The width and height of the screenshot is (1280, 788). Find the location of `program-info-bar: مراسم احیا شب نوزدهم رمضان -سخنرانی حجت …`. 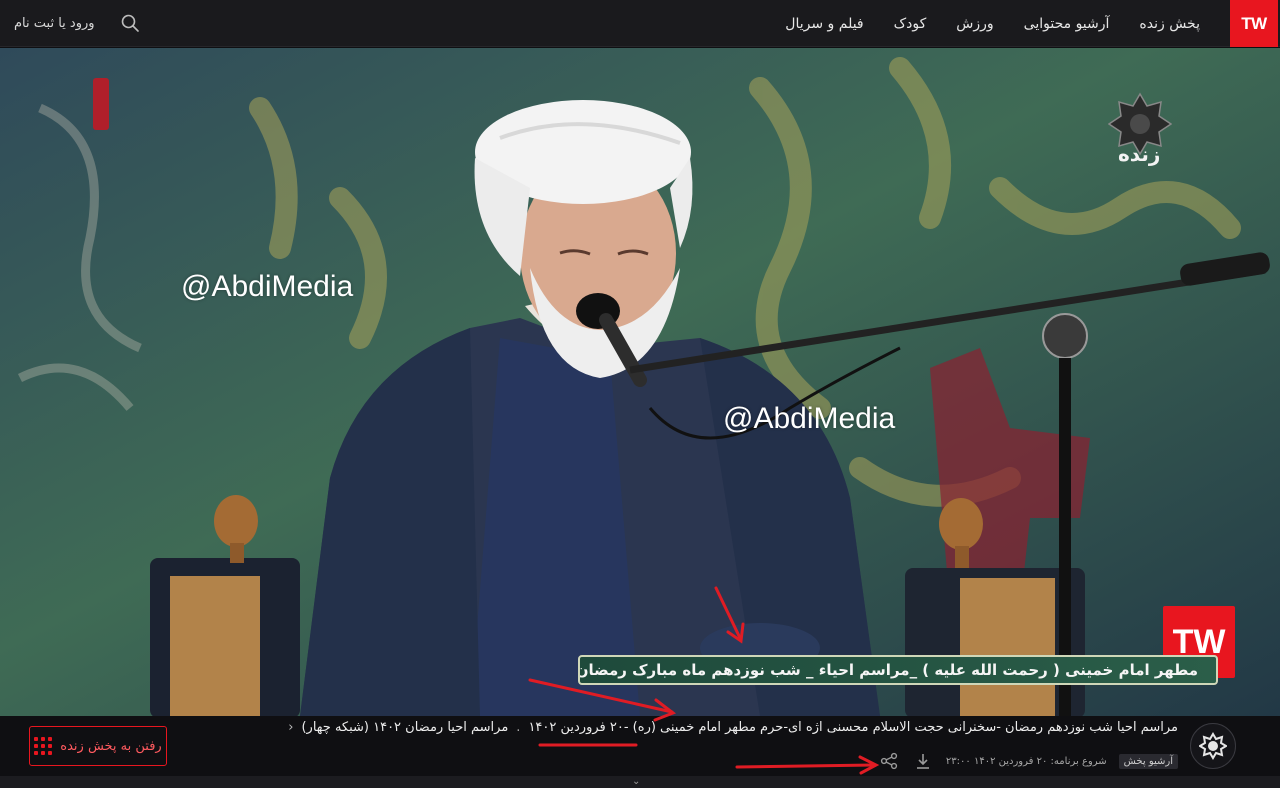

program-info-bar: مراسم احیا شب نوزدهم رمضان -سخنرانی حجت … is located at coordinates (640, 746).